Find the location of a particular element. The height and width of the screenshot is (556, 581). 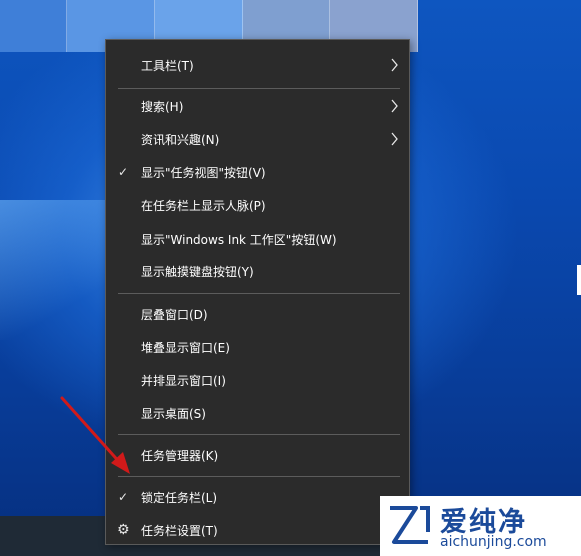

menu-item-label: 任务管理器(K) is located at coordinates (180, 455).